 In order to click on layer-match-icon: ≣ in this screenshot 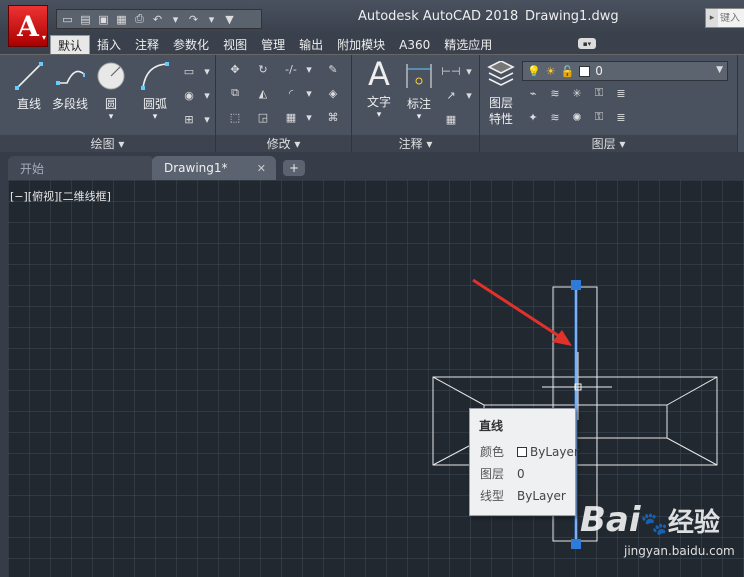, I will do `click(621, 117)`.